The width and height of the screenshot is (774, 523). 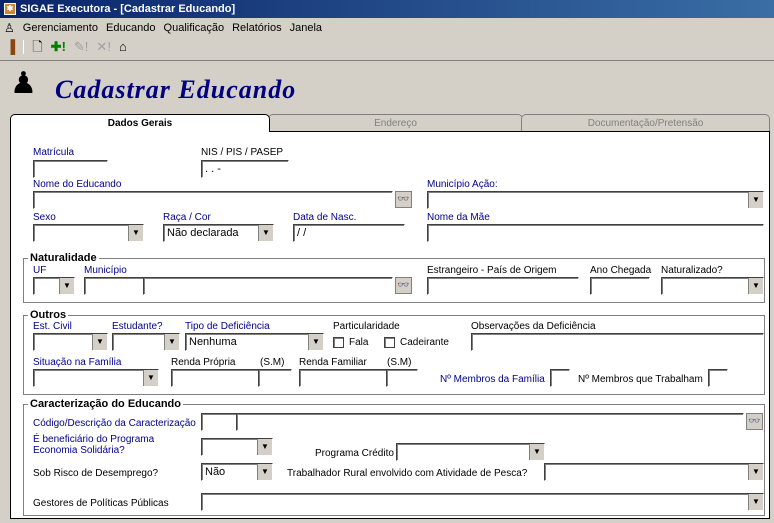 I want to click on municipio-input, so click(x=268, y=286).